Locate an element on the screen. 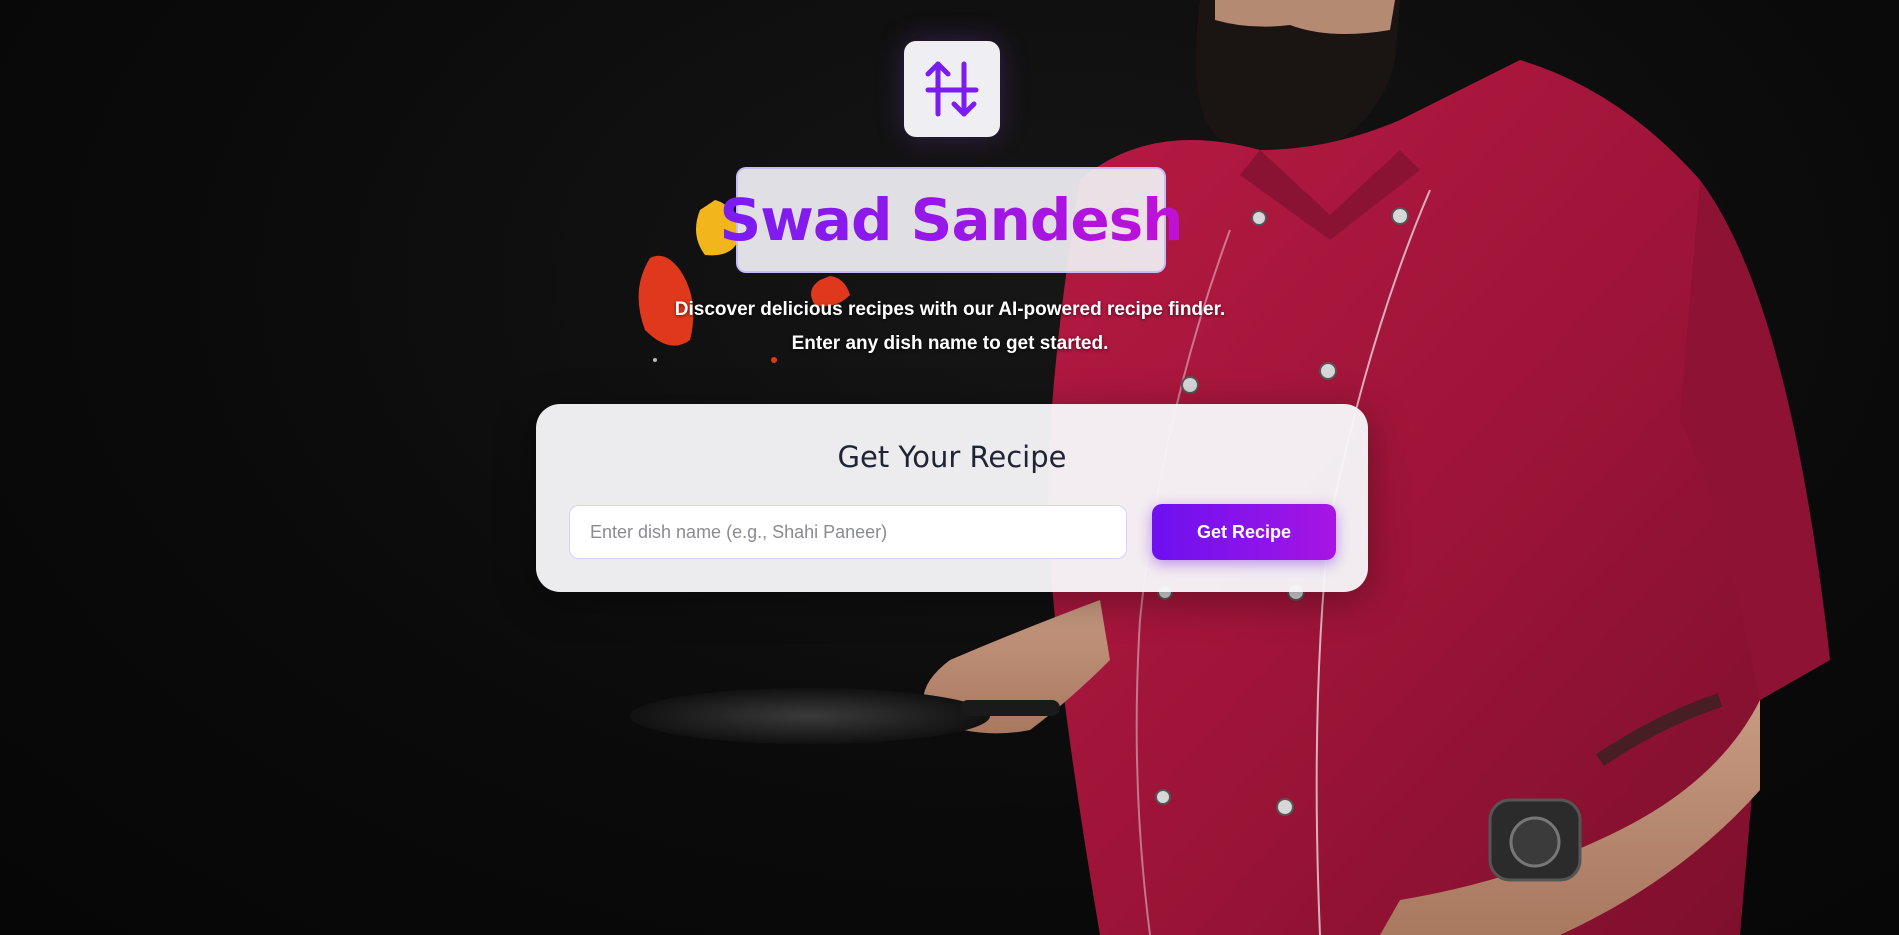 Image resolution: width=1899 pixels, height=935 pixels. app-title-card: Swad Sandesh is located at coordinates (951, 220).